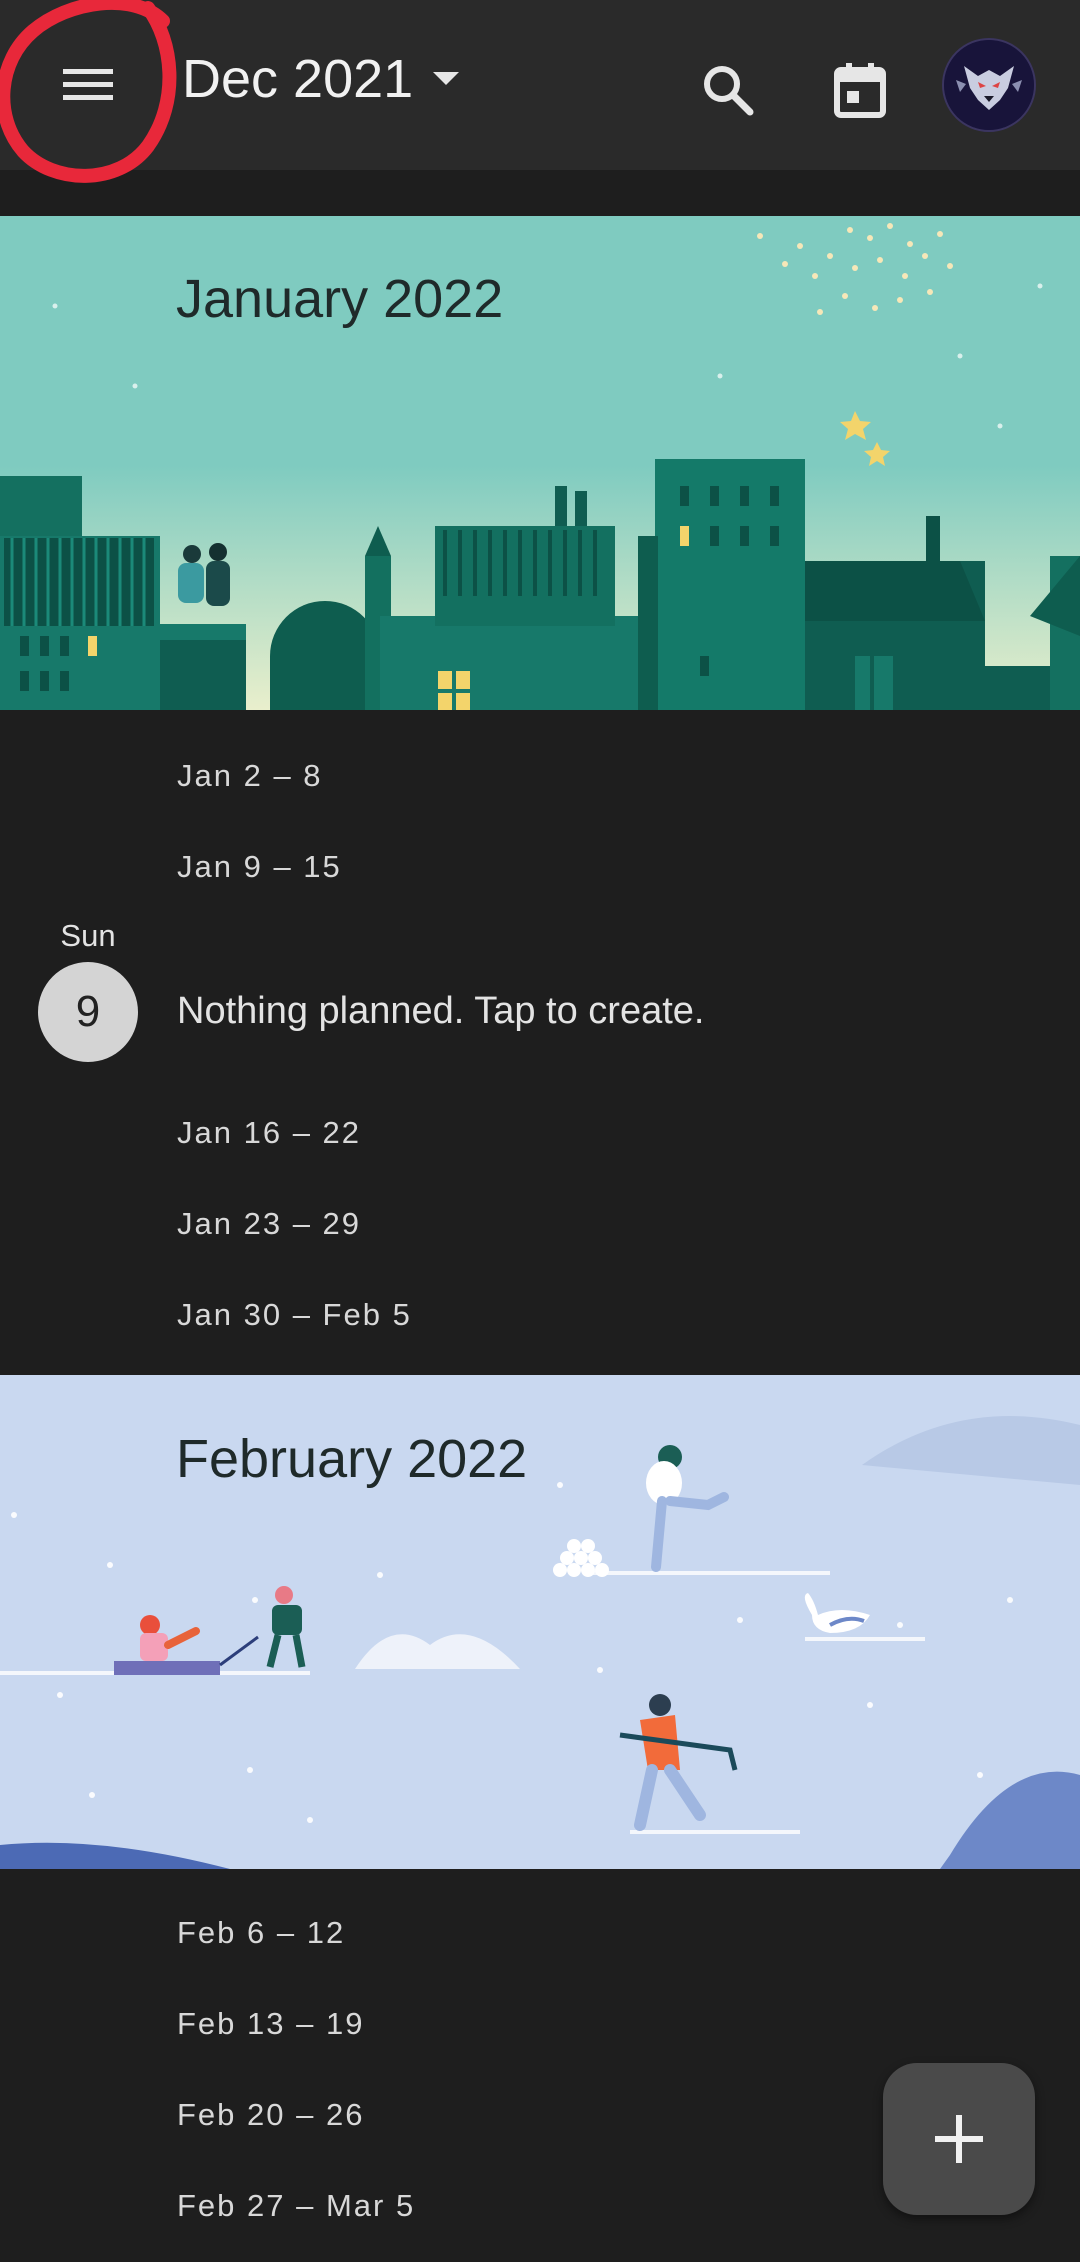  Describe the element at coordinates (296, 2206) in the screenshot. I see `week-row: Feb 27 – Mar 5` at that location.